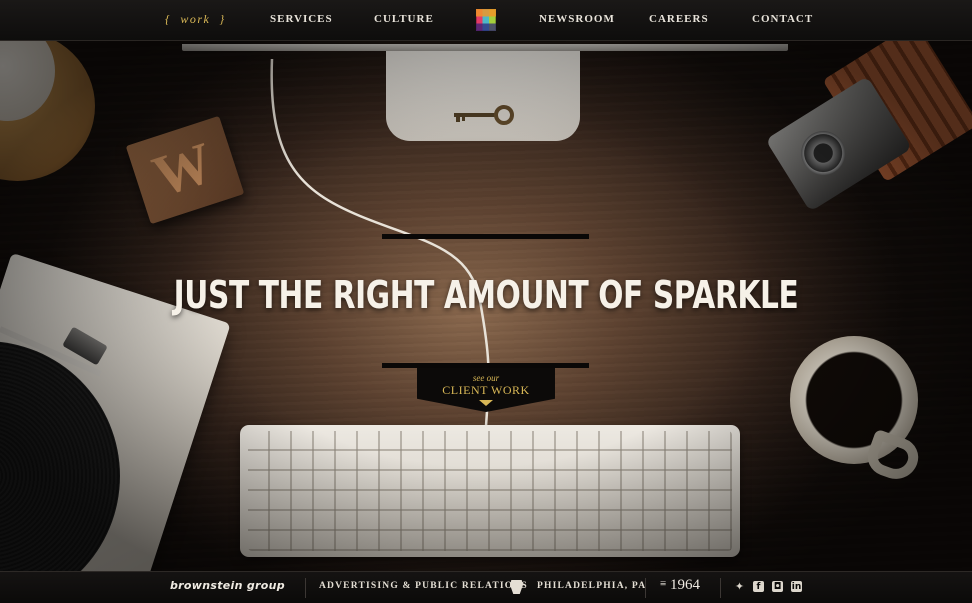 The width and height of the screenshot is (972, 603). What do you see at coordinates (739, 586) in the screenshot?
I see `twitter-icon: ✦` at bounding box center [739, 586].